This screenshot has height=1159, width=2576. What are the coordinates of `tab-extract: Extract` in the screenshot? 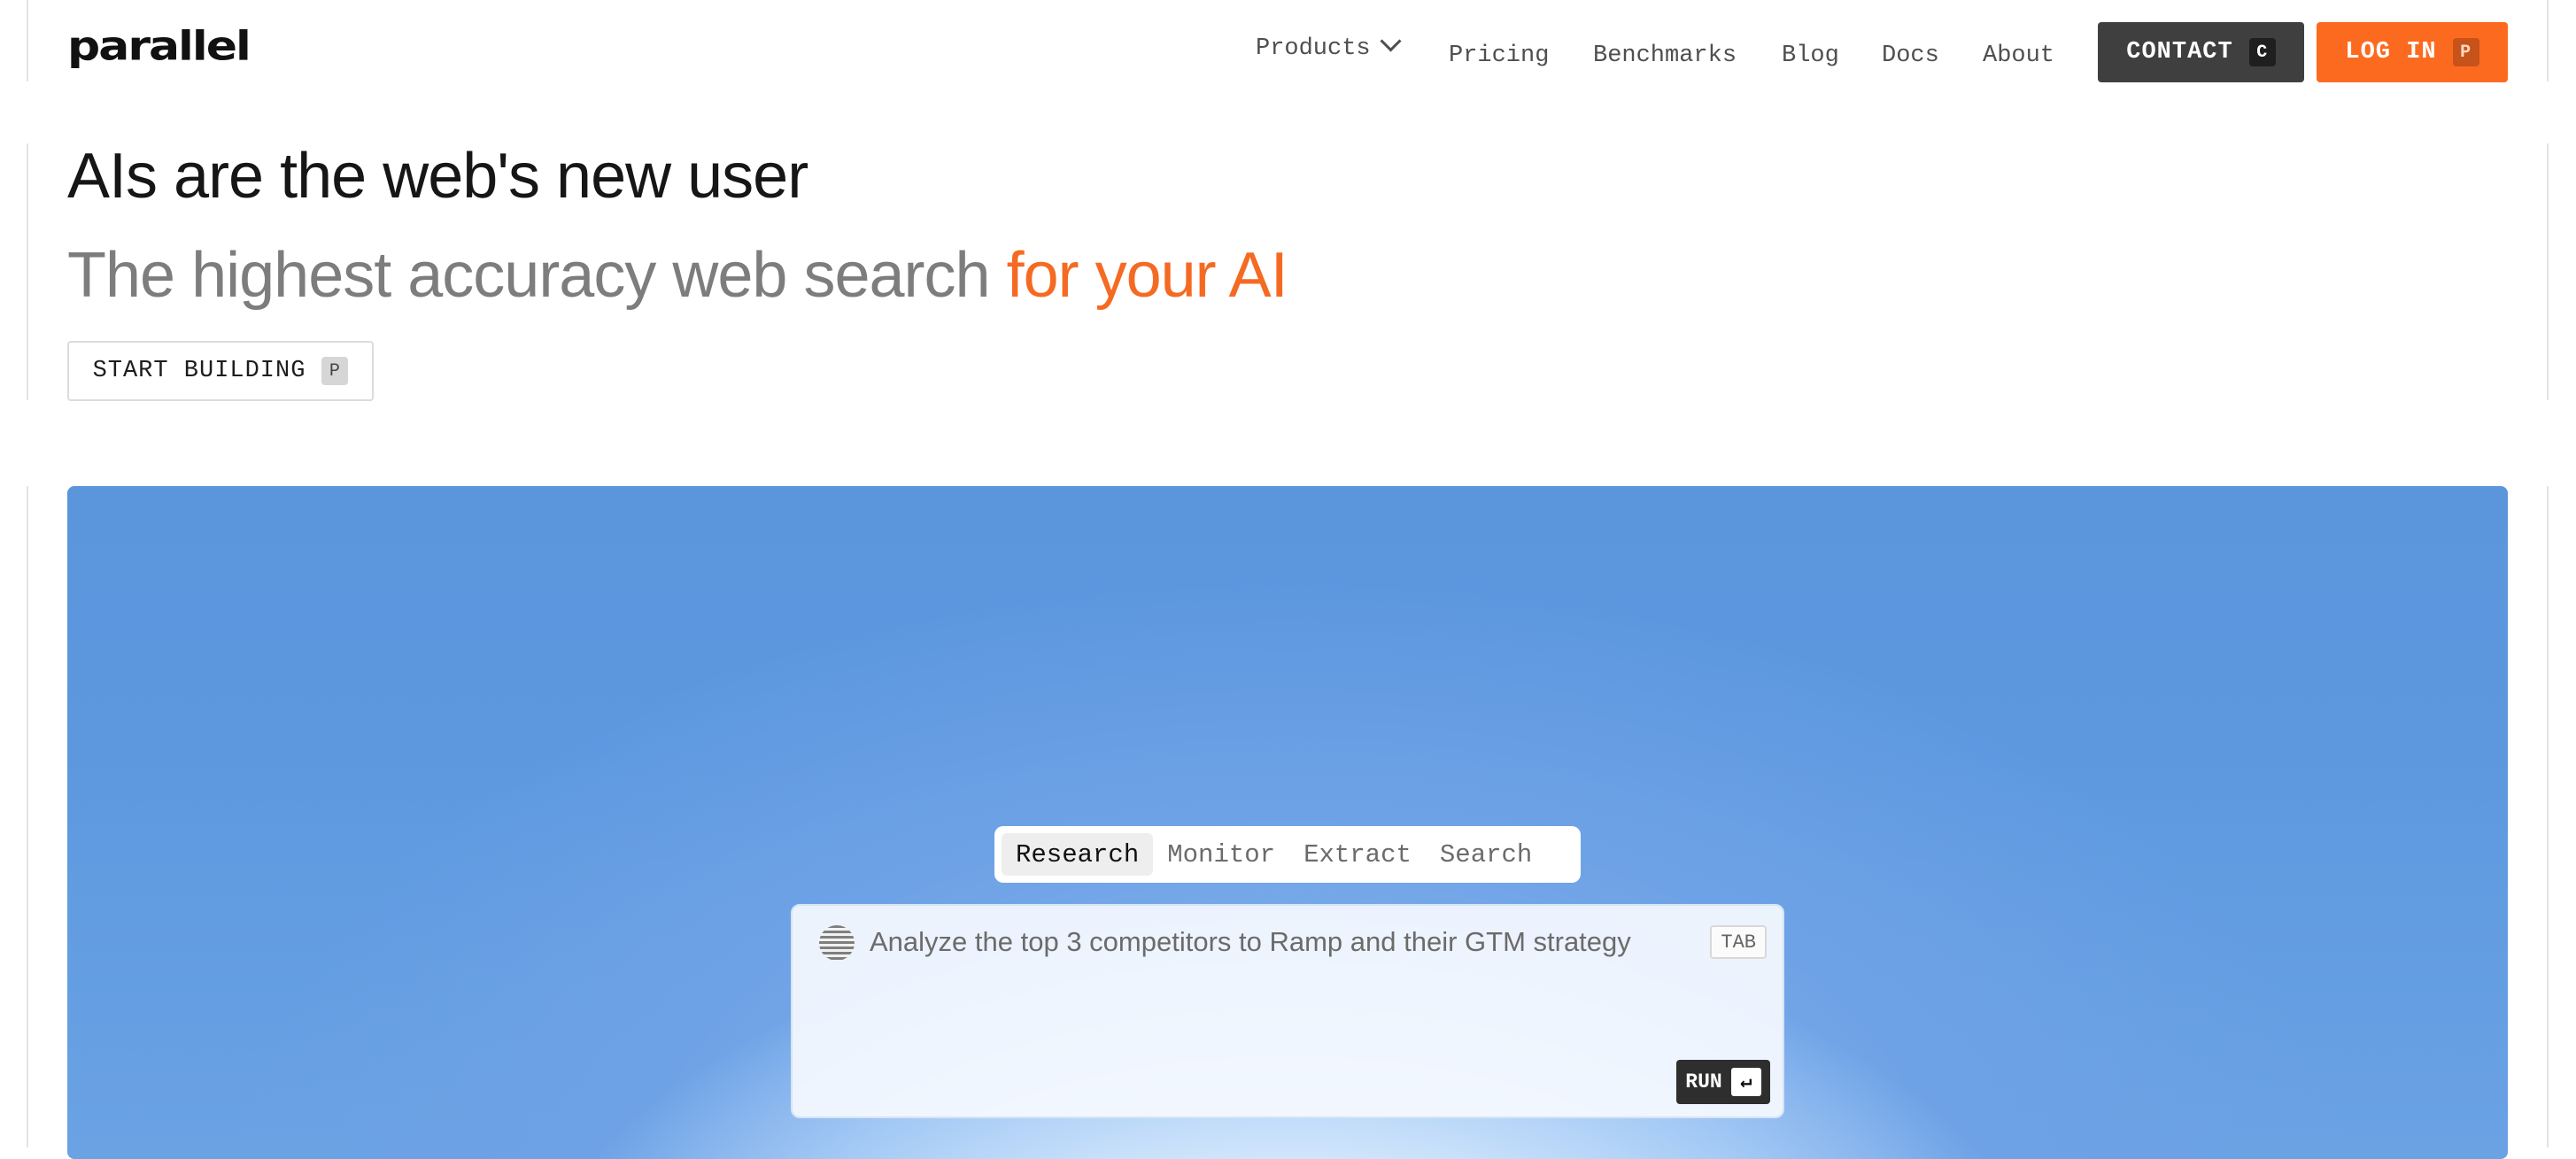 It's located at (1357, 854).